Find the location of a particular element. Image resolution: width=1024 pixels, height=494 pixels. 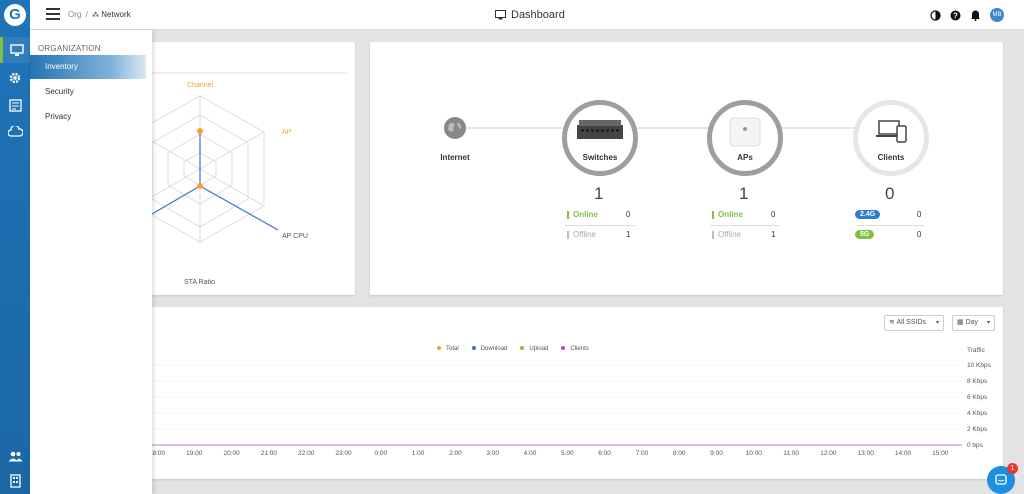

band-24g-badge: 2.4G is located at coordinates (868, 214).